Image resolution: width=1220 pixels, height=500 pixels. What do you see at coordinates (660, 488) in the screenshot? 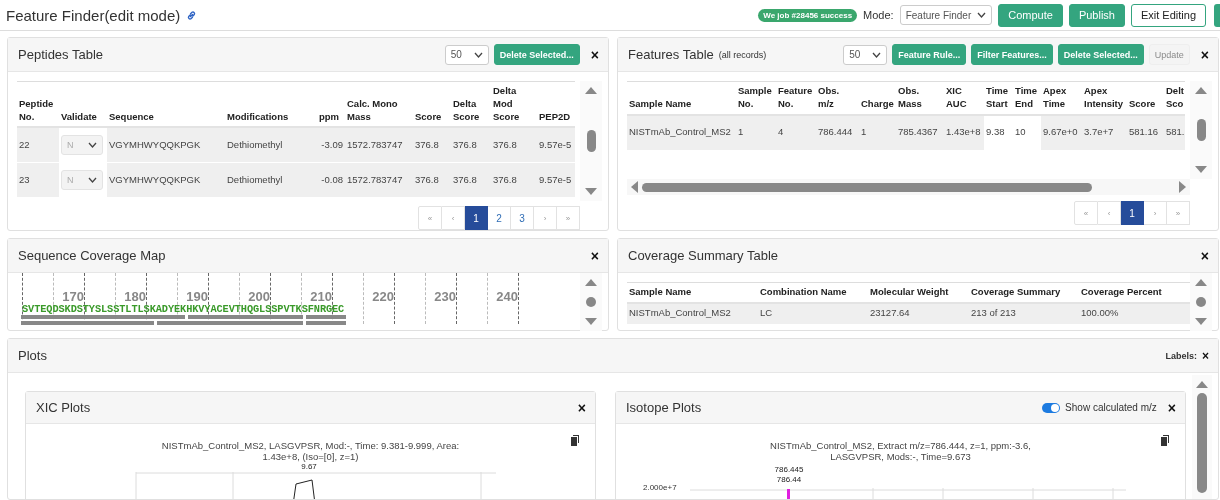
I see `axis-tick-label: 2.000e+7` at bounding box center [660, 488].